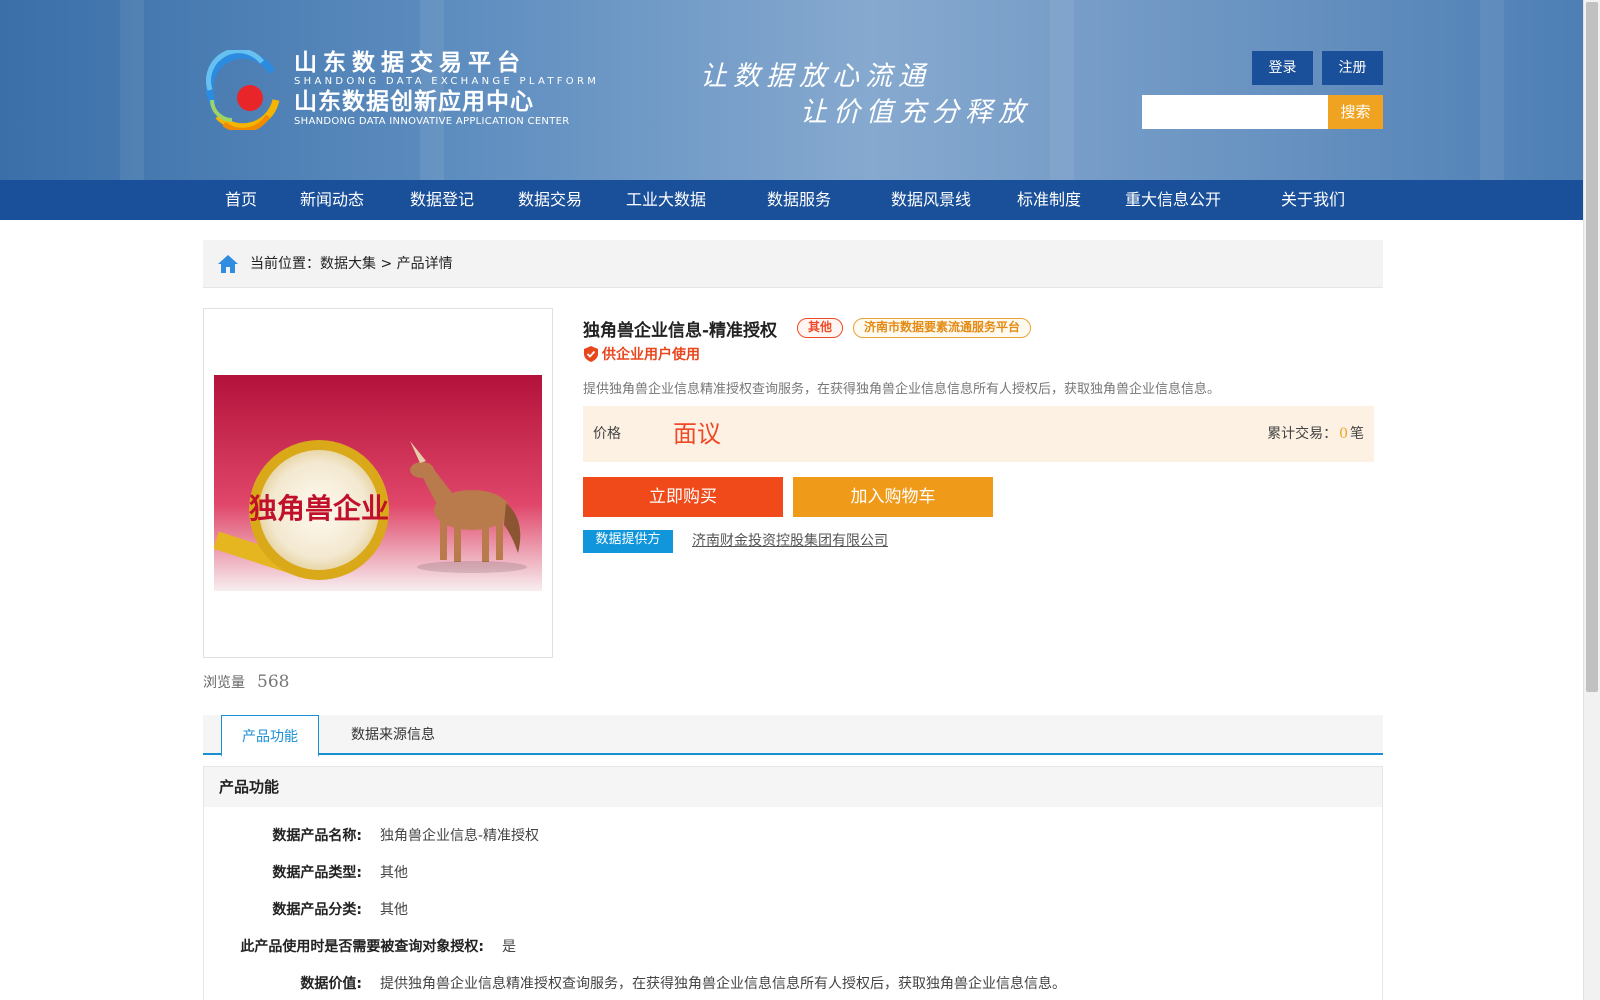 The image size is (1600, 1000). I want to click on detail-row: 数据产品类型: 其他, so click(306, 872).